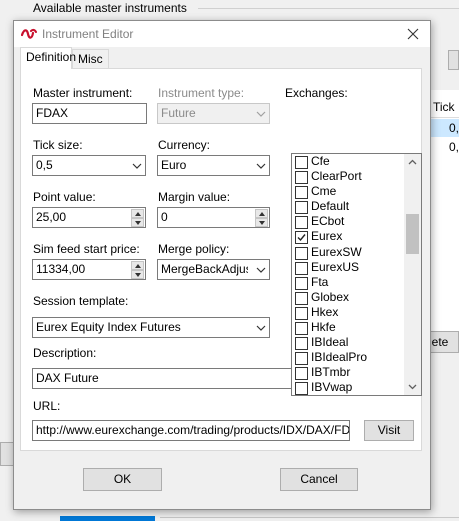  Describe the element at coordinates (213, 165) in the screenshot. I see `currency-select: Euro` at that location.